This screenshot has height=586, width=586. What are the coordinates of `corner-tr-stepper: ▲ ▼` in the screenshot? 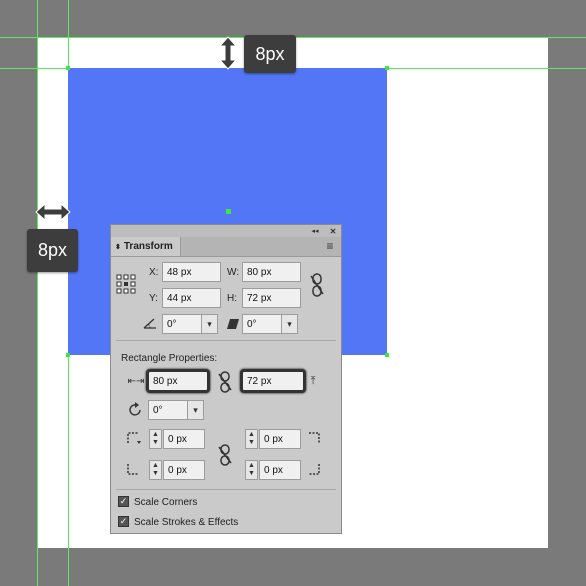 It's located at (251, 439).